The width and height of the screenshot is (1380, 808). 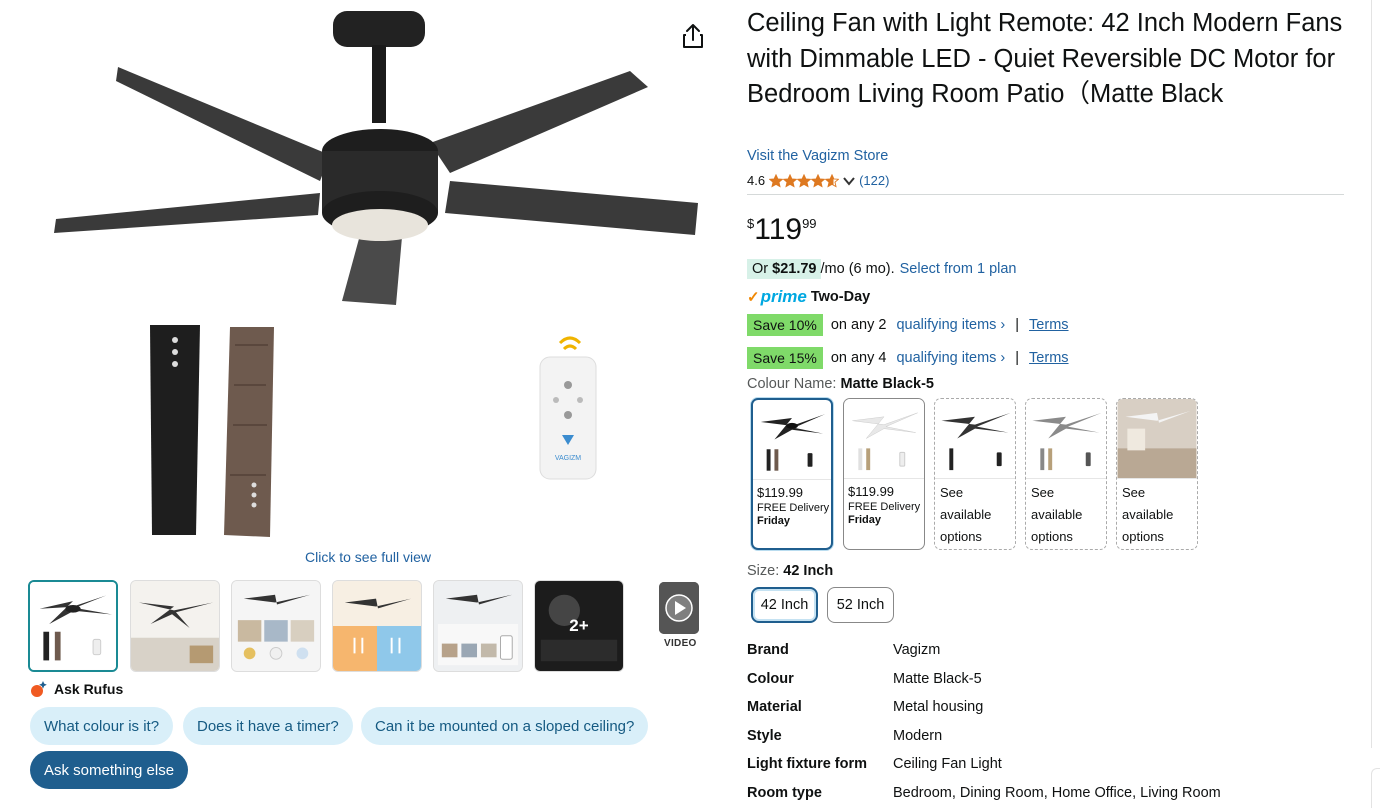 What do you see at coordinates (679, 608) in the screenshot?
I see `video-thumbnail` at bounding box center [679, 608].